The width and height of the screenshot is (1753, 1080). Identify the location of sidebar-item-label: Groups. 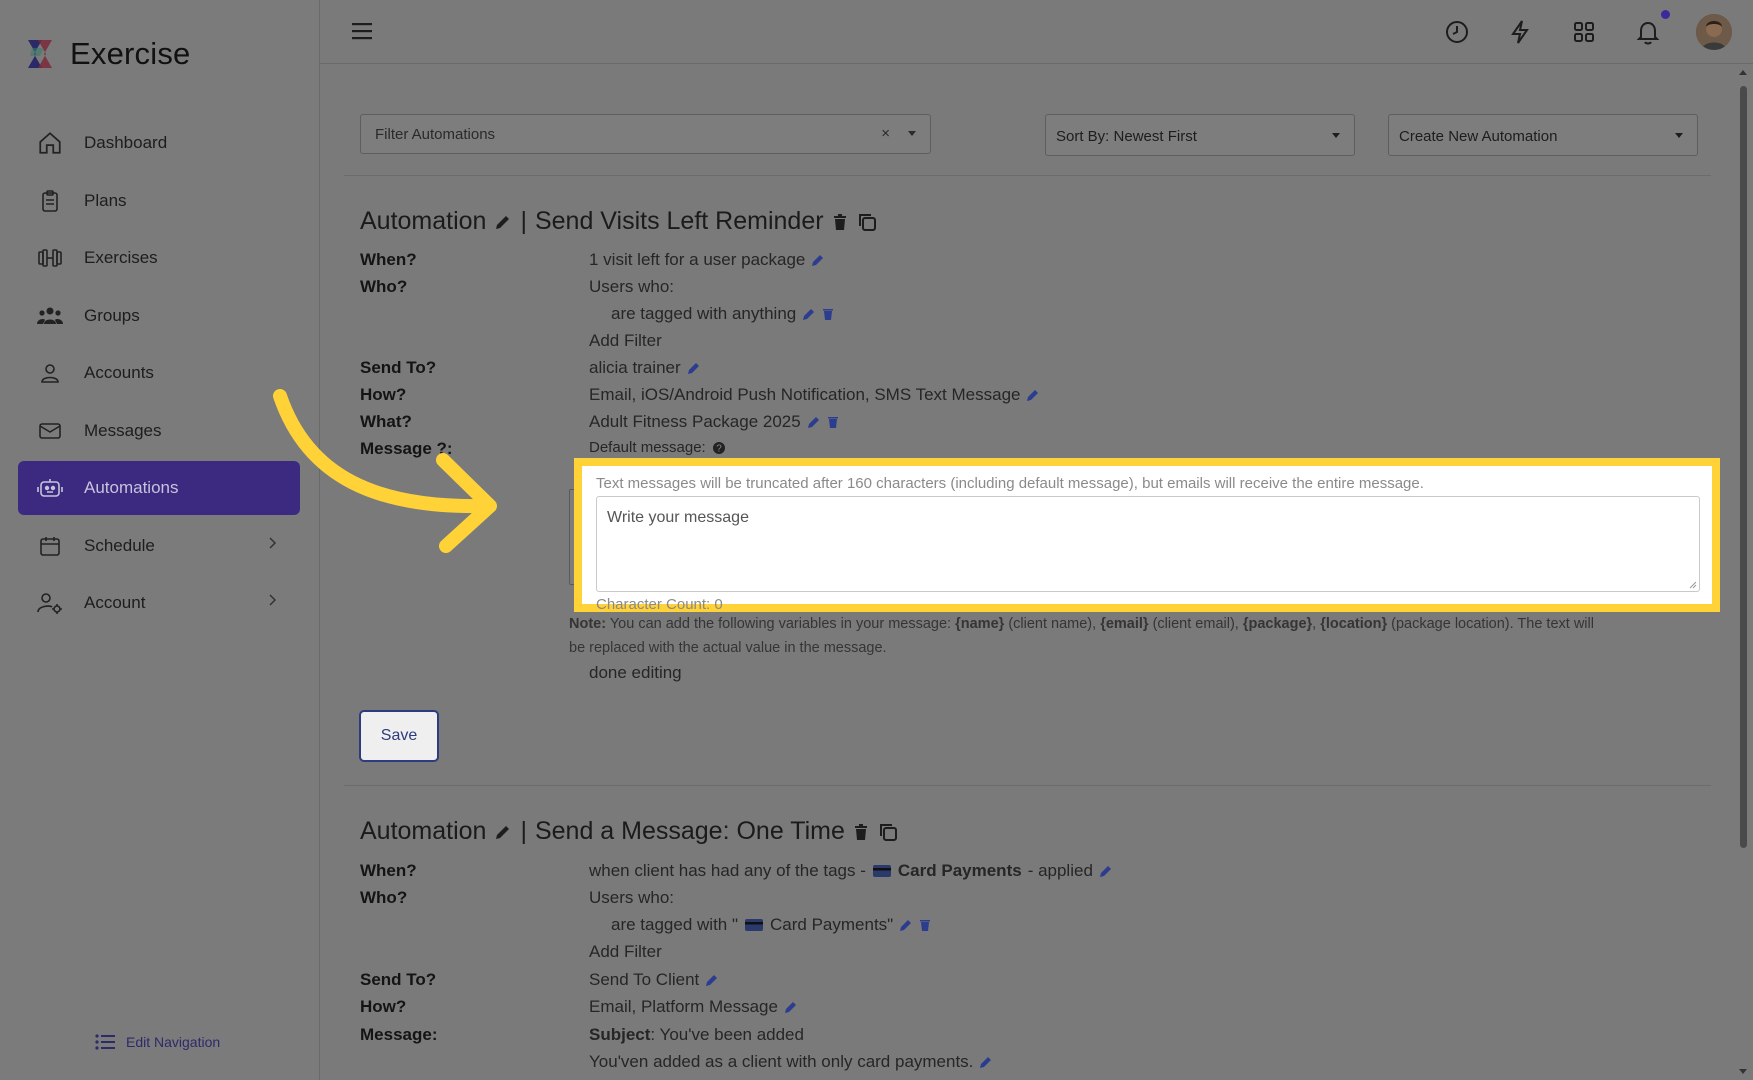
(112, 315).